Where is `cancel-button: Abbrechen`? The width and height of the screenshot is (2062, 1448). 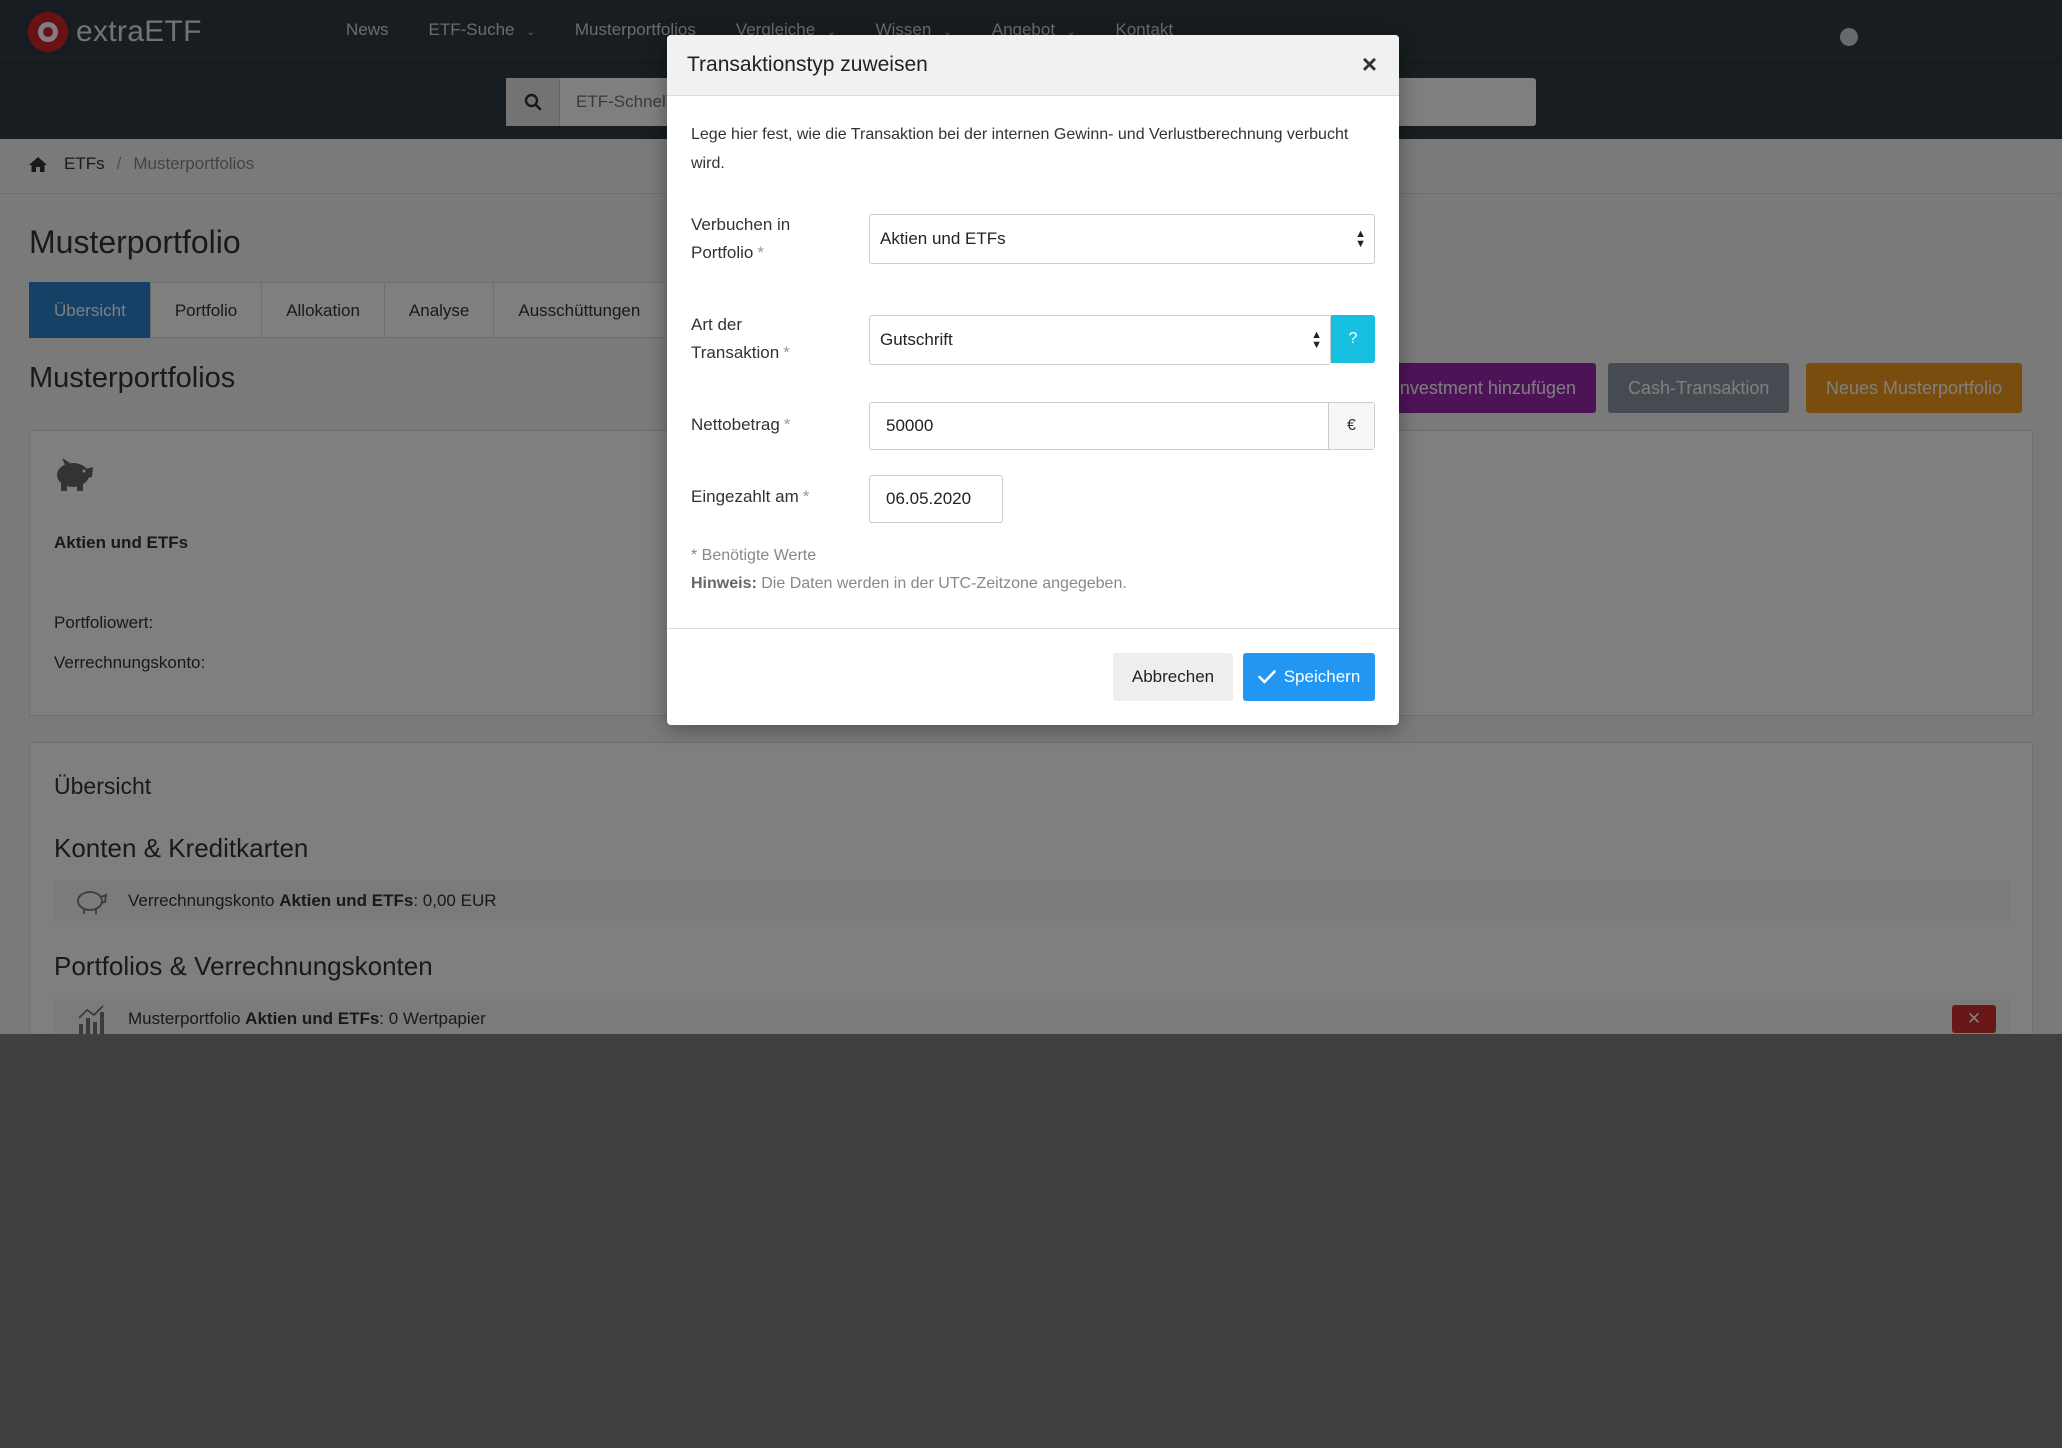 cancel-button: Abbrechen is located at coordinates (1173, 677).